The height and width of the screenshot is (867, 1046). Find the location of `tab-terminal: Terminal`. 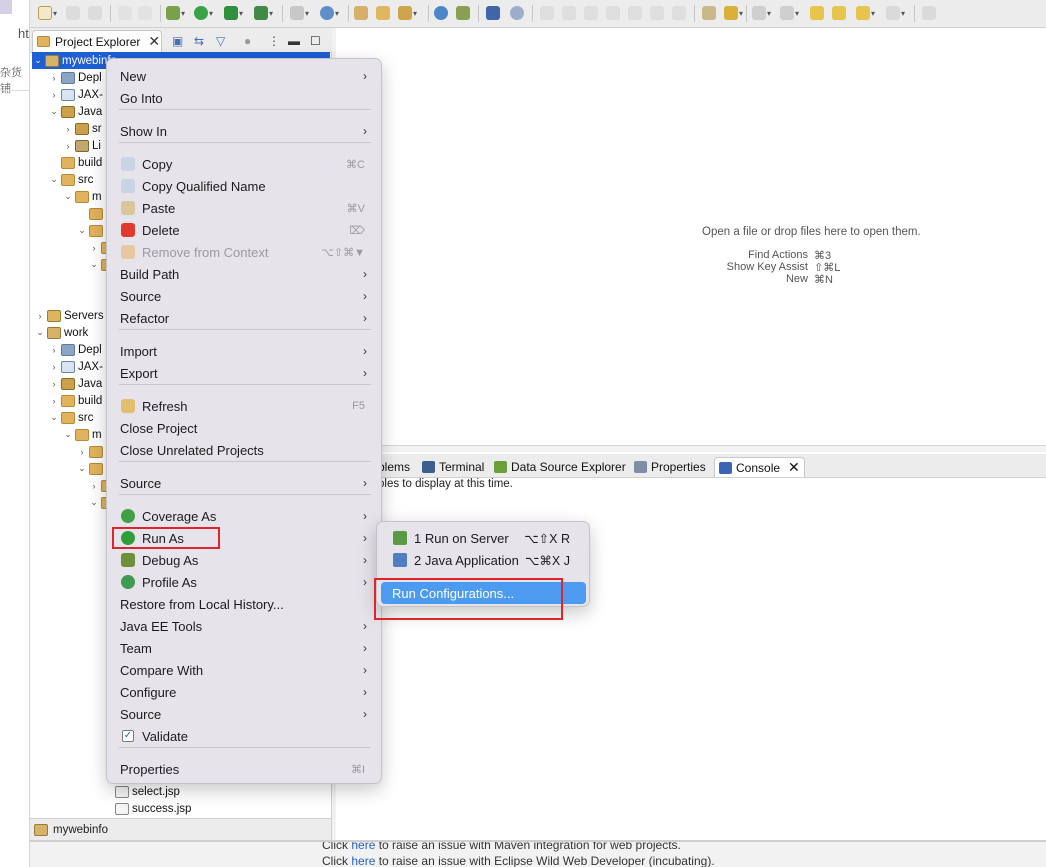

tab-terminal: Terminal is located at coordinates (453, 467).